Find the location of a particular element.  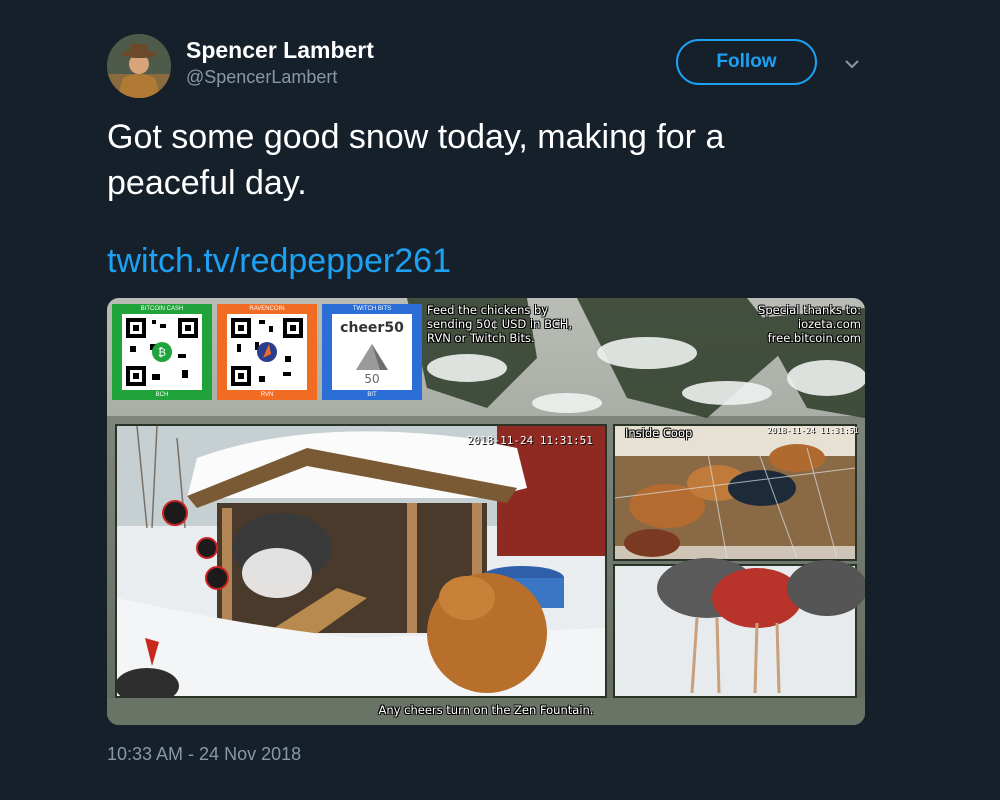

avatar-image is located at coordinates (139, 66).